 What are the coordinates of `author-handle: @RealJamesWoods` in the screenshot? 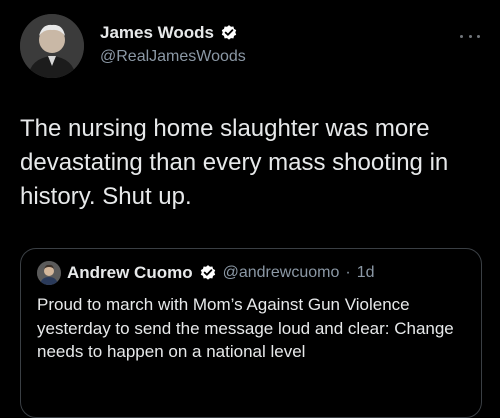 It's located at (173, 57).